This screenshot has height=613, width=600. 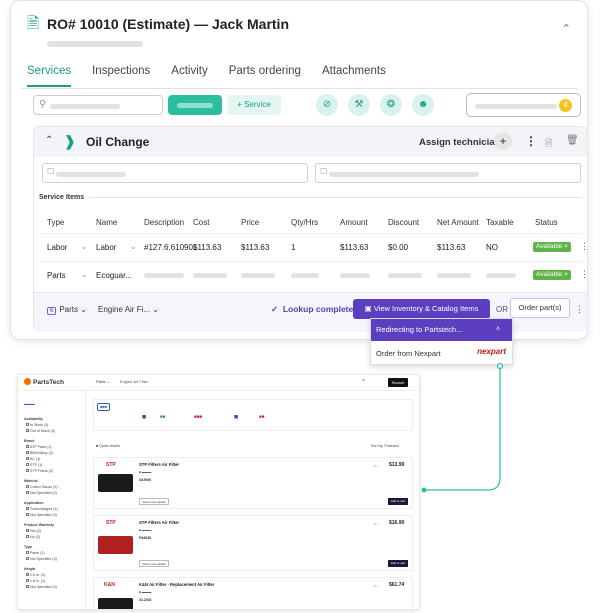 I want to click on product-price: $61.74, so click(x=397, y=585).